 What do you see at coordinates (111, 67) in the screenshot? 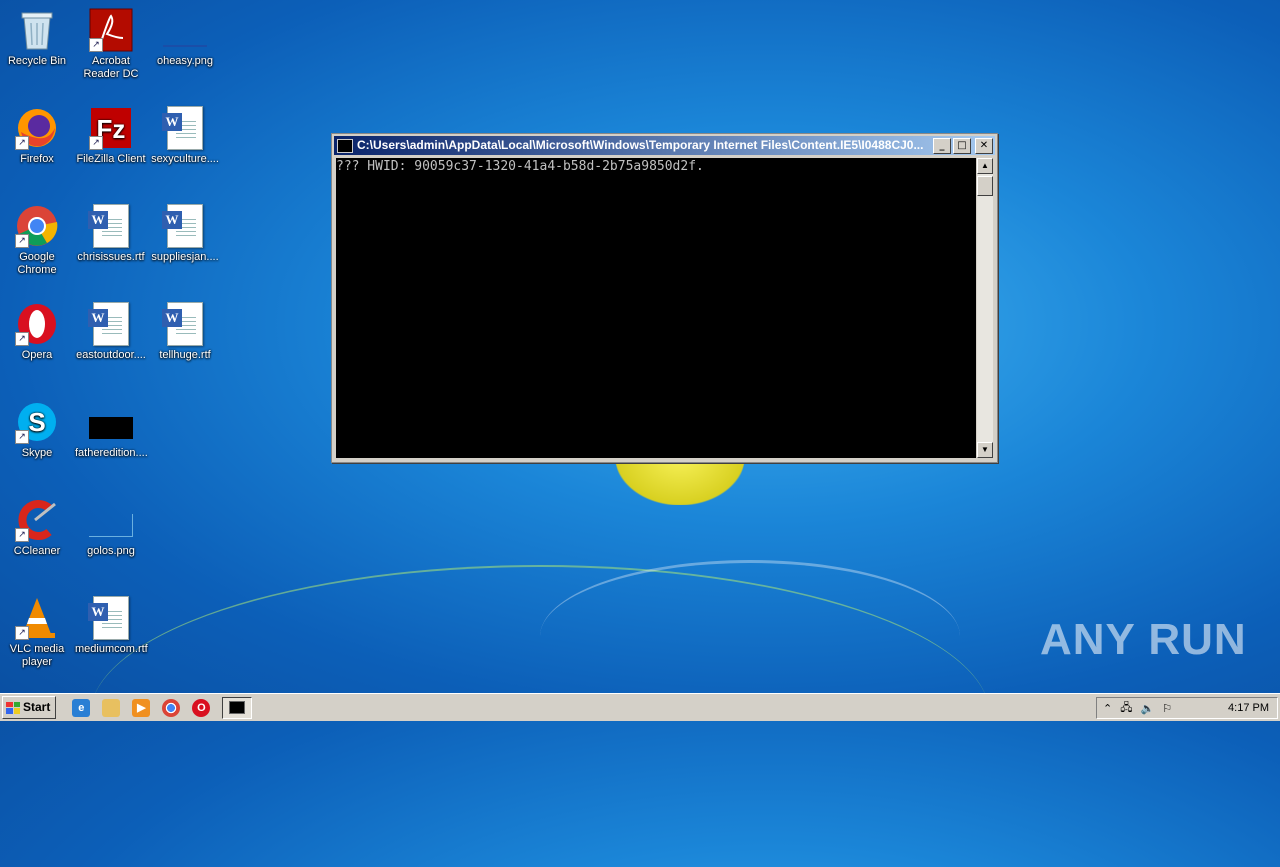
I see `desktop-icon-label: Acrobat Reader DC` at bounding box center [111, 67].